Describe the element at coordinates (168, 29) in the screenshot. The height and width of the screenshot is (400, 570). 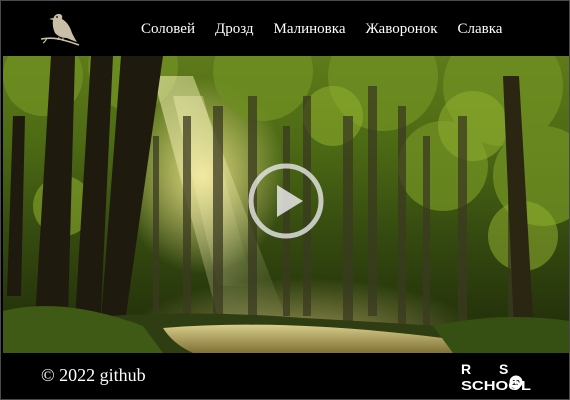
I see `nav-item-solovey: Соловей` at that location.